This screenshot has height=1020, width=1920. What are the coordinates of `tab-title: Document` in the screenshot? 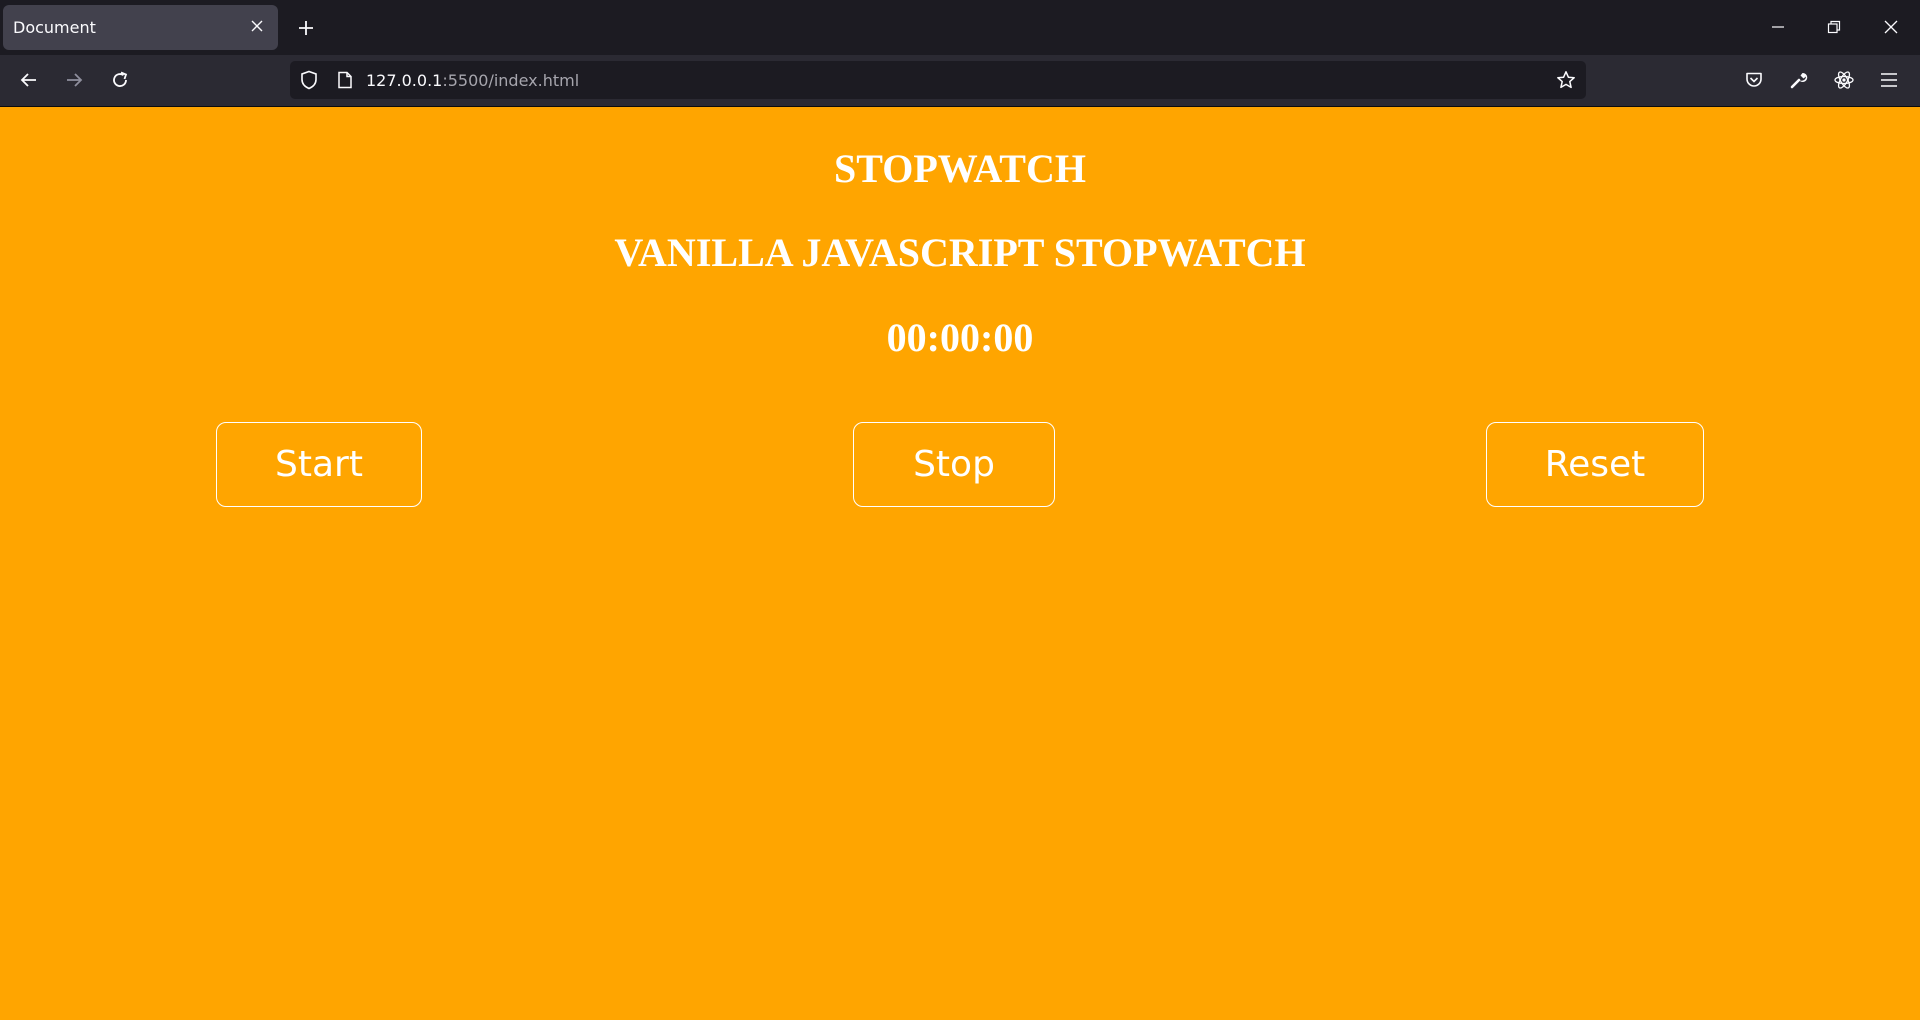 It's located at (54, 27).